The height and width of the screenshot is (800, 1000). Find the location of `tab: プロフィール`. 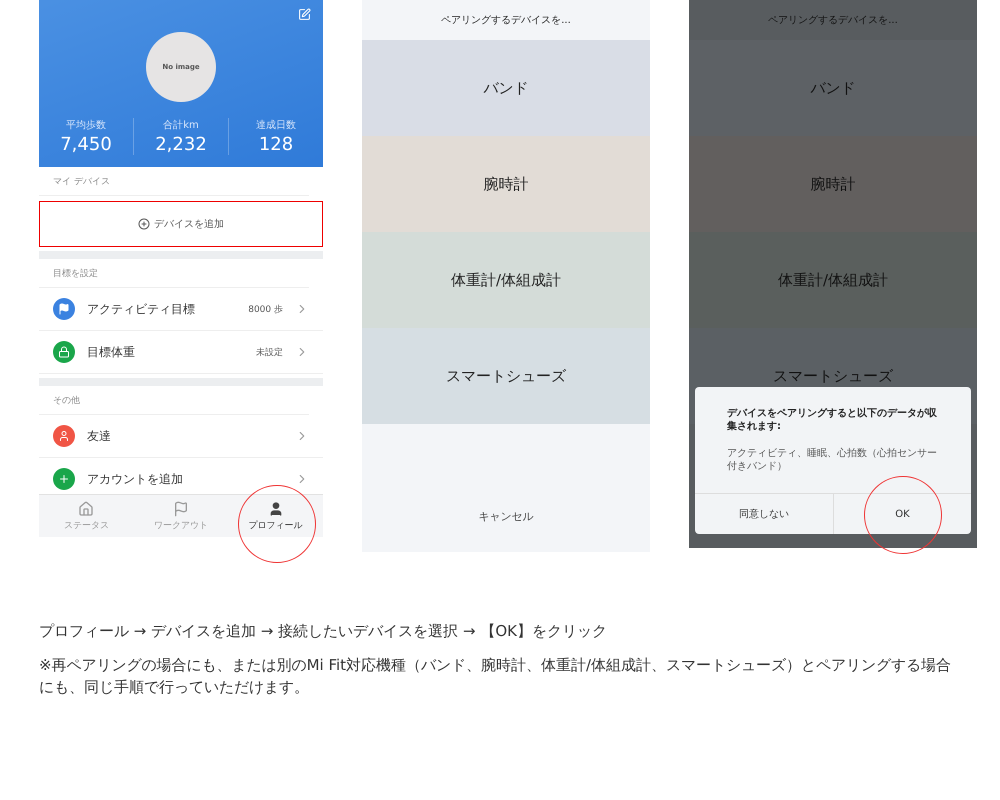

tab: プロフィール is located at coordinates (276, 516).